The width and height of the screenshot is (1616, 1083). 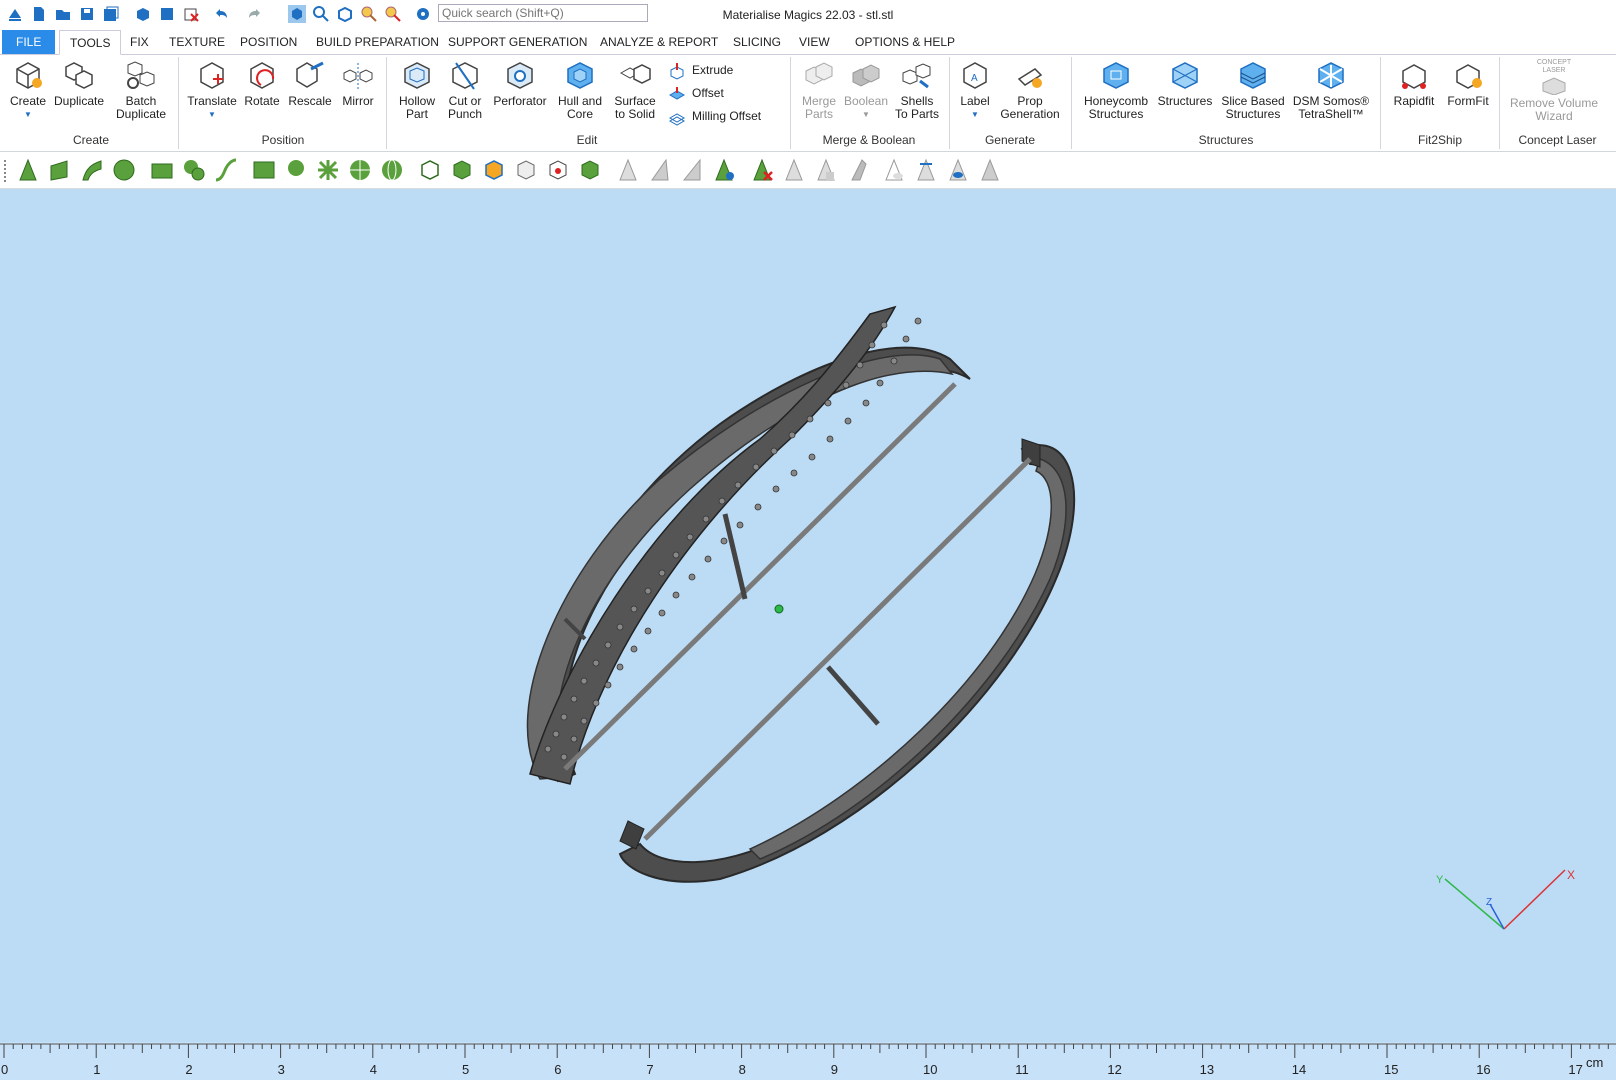 What do you see at coordinates (1030, 90) in the screenshot?
I see `prop-generation-button: Prop Generation` at bounding box center [1030, 90].